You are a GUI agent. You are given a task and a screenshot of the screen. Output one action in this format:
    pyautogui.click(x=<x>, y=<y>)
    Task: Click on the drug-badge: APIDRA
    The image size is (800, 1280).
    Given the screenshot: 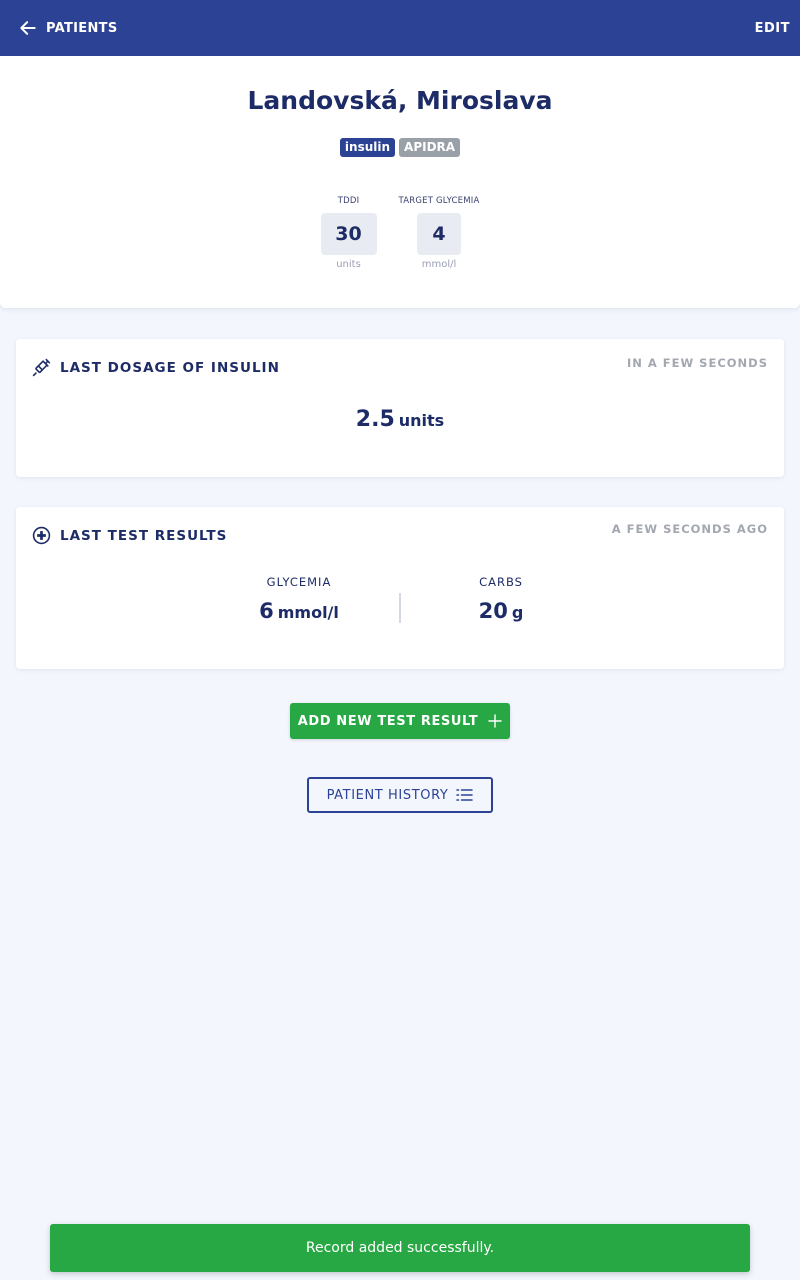 What is the action you would take?
    pyautogui.click(x=430, y=147)
    